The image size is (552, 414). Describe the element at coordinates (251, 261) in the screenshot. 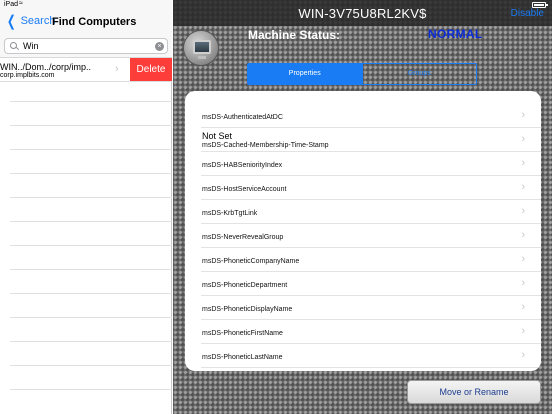

I see `property-label: msDS-PhoneticCompanyName` at that location.